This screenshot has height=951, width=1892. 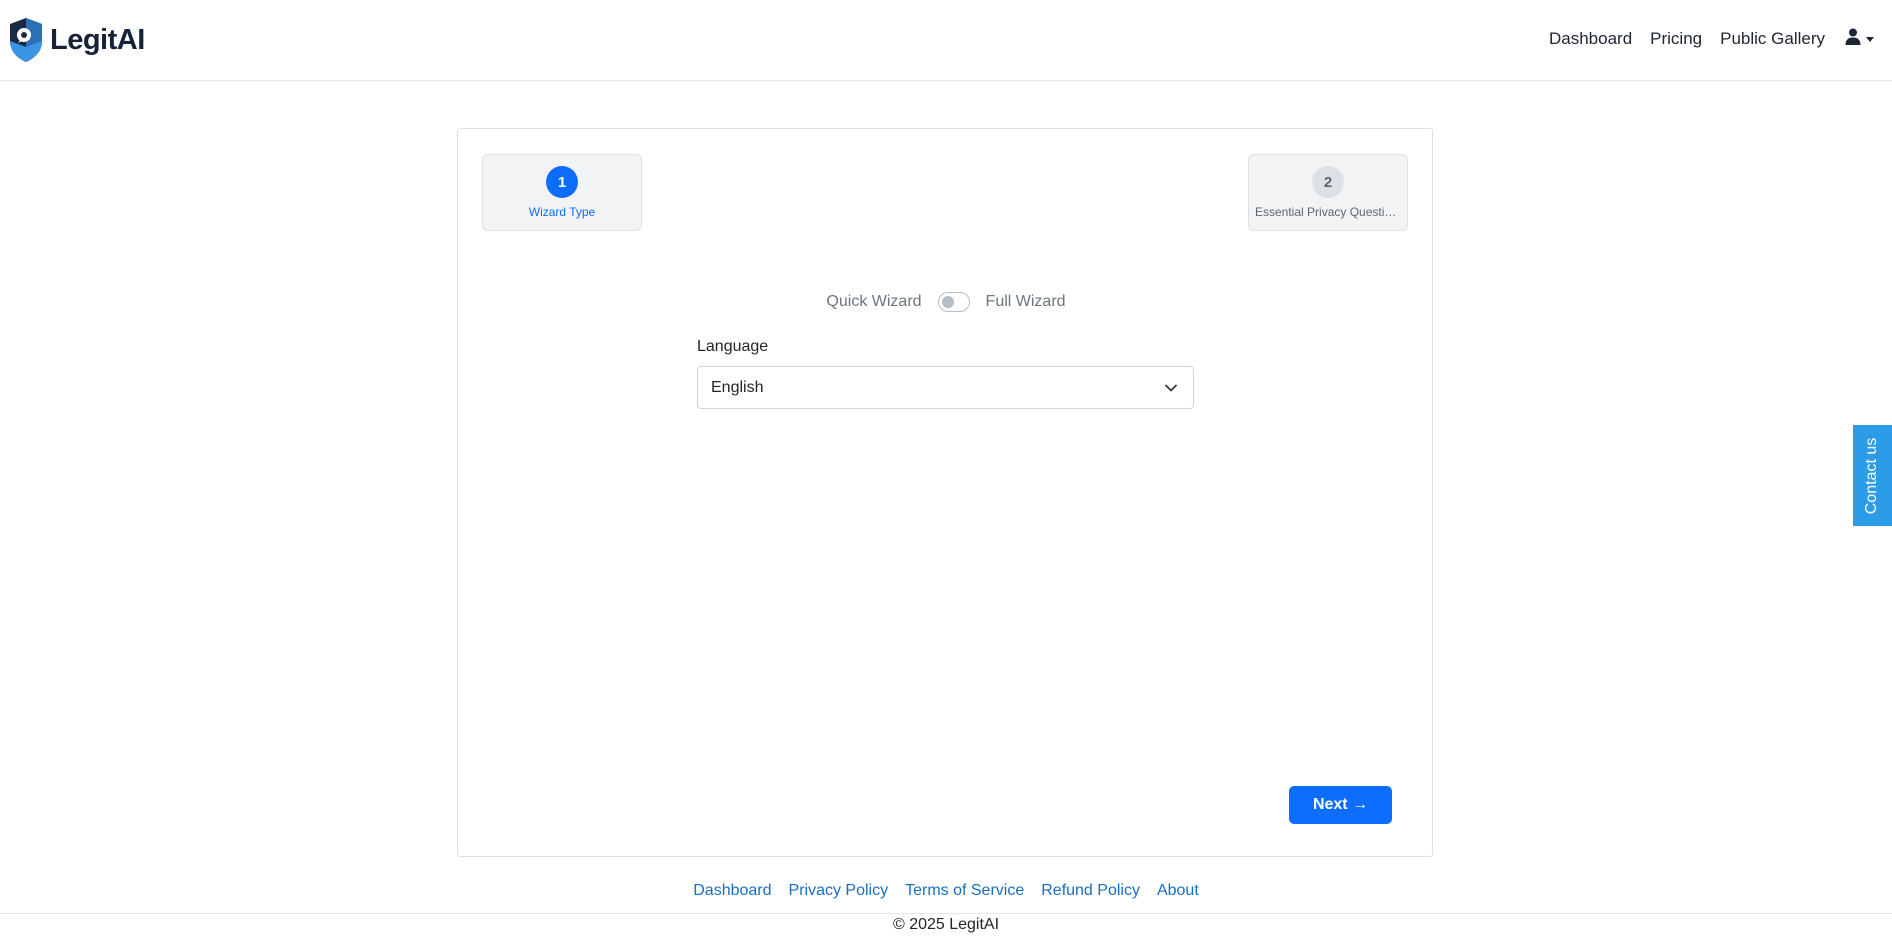 What do you see at coordinates (1870, 39) in the screenshot?
I see `caret-down-icon` at bounding box center [1870, 39].